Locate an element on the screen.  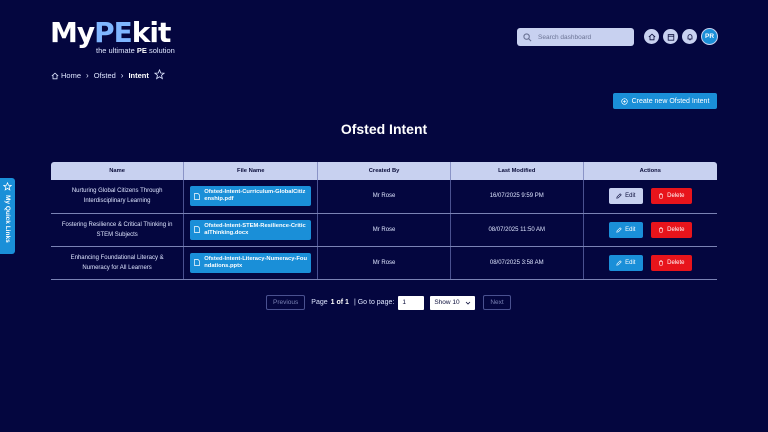
column-header-file-name: File Name is located at coordinates (250, 171).